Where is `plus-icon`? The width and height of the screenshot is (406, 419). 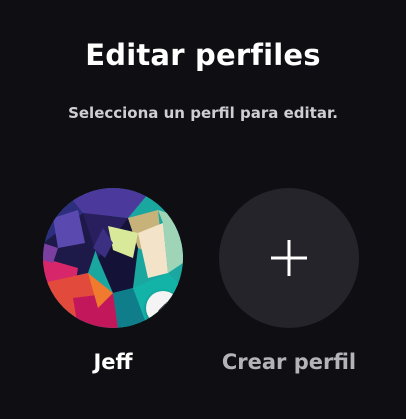 plus-icon is located at coordinates (289, 258).